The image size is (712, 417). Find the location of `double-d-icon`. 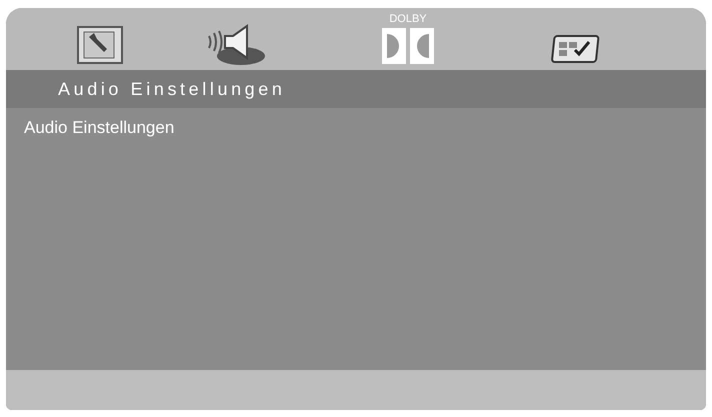

double-d-icon is located at coordinates (408, 46).